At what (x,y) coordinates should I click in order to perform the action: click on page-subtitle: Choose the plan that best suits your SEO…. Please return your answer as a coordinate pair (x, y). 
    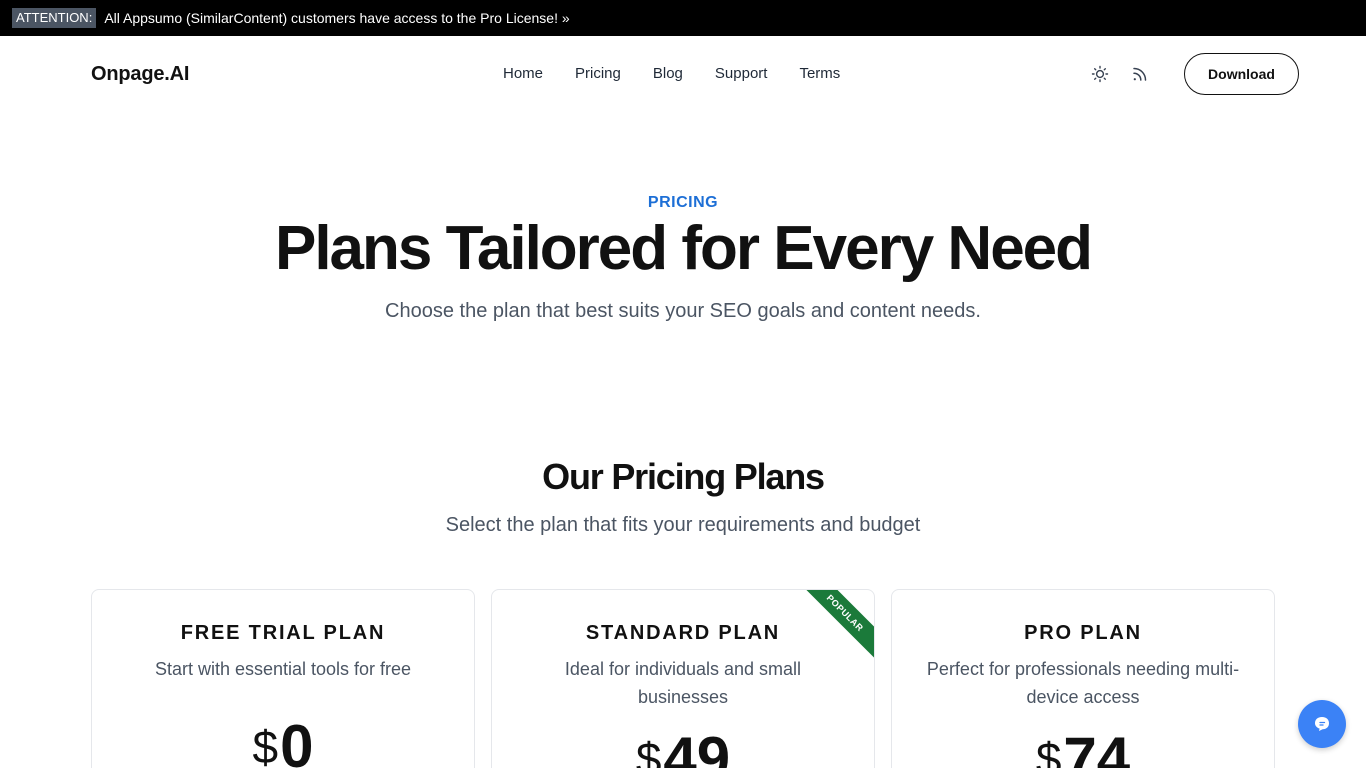
    Looking at the image, I should click on (683, 311).